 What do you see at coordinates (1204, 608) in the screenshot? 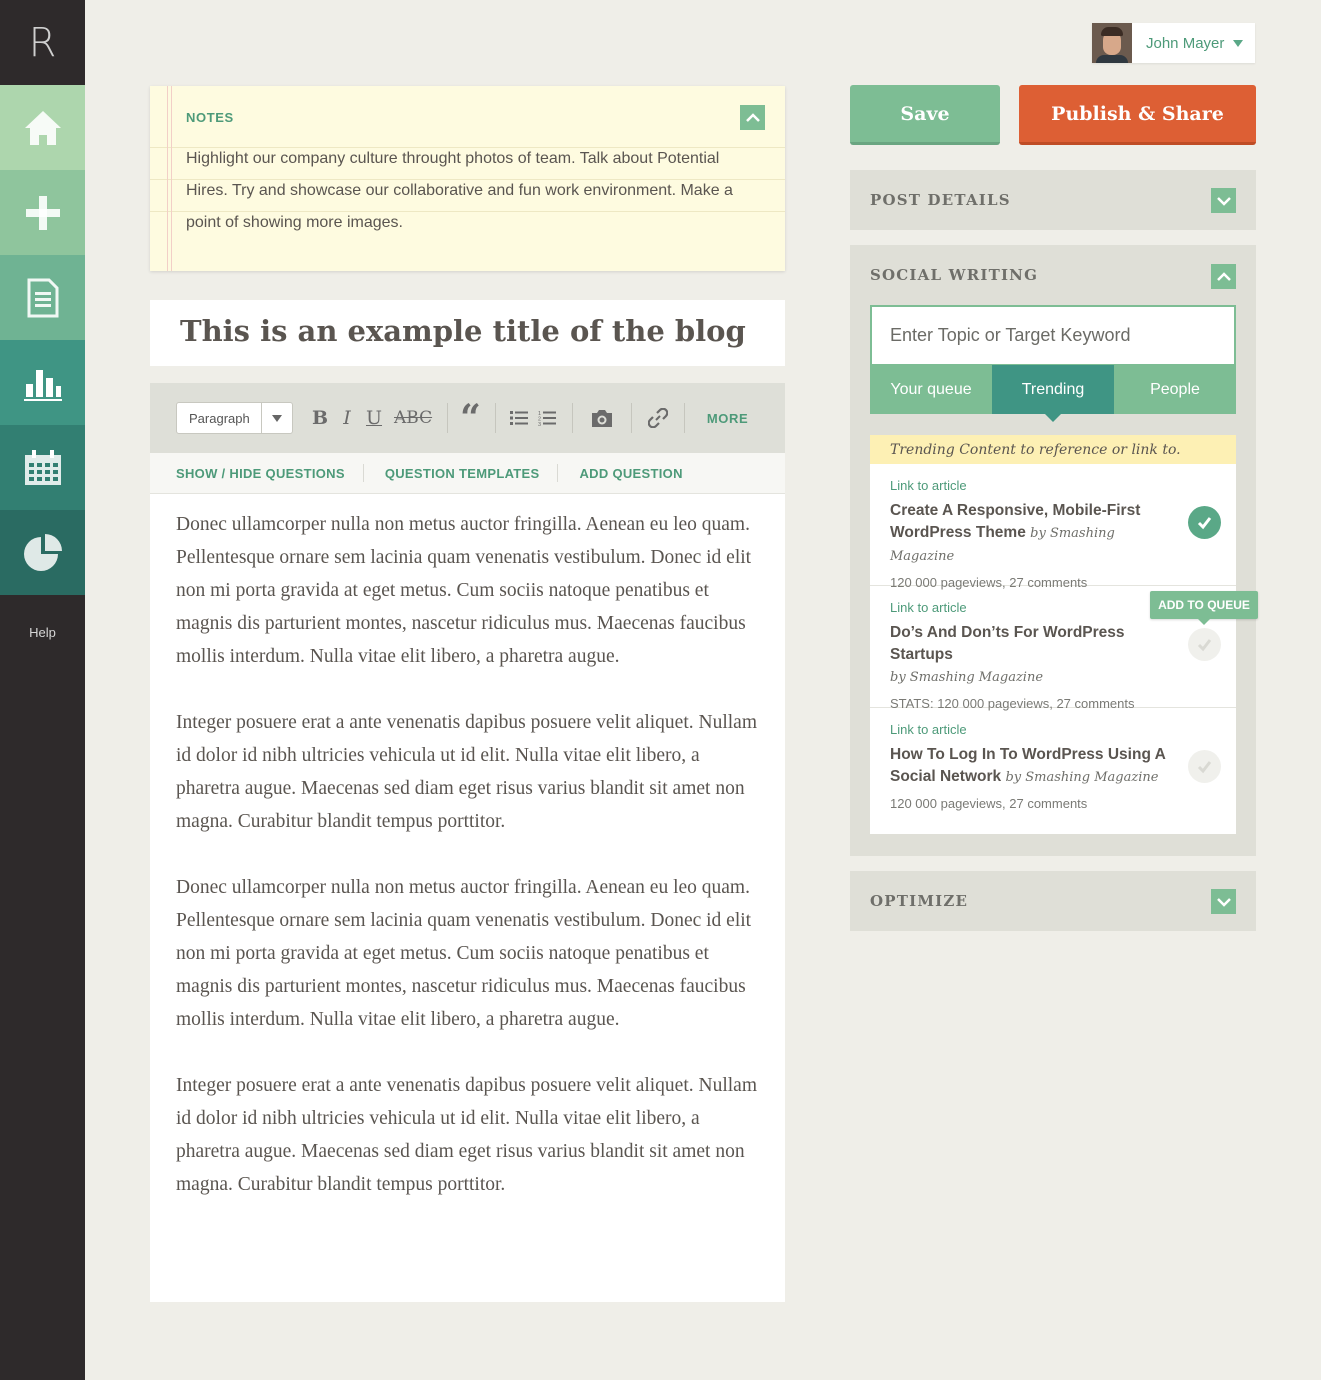
I see `add-to-queue-tooltip: ADD TO QUEUE` at bounding box center [1204, 608].